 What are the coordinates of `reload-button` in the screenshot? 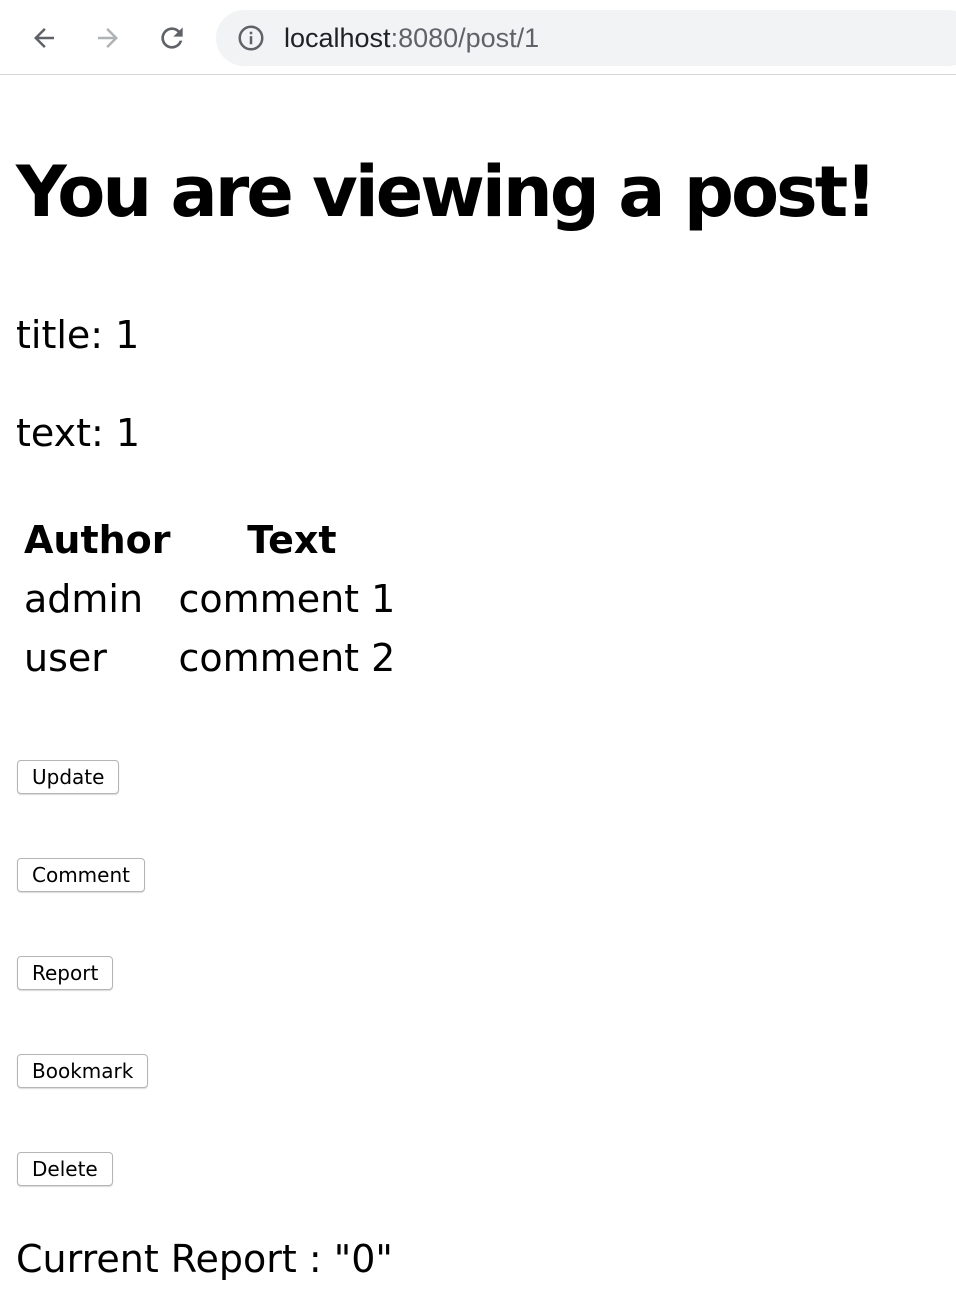 It's located at (172, 38).